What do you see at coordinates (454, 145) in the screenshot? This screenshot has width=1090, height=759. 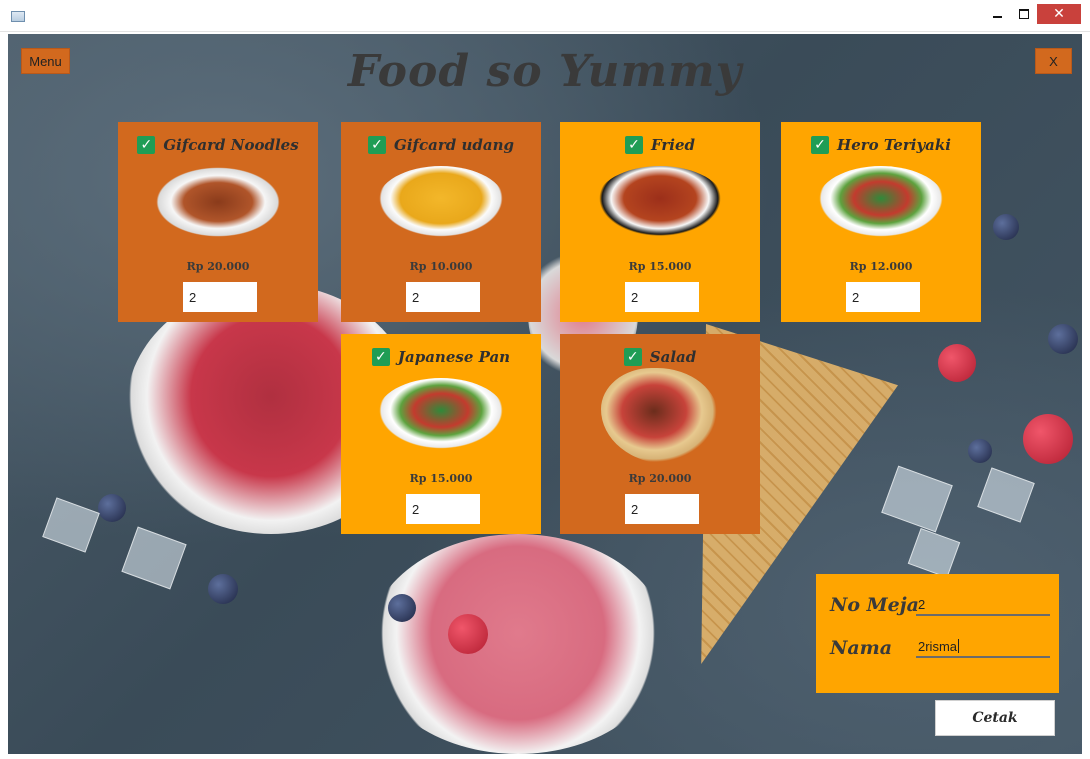 I see `item-name: Gifcard udang` at bounding box center [454, 145].